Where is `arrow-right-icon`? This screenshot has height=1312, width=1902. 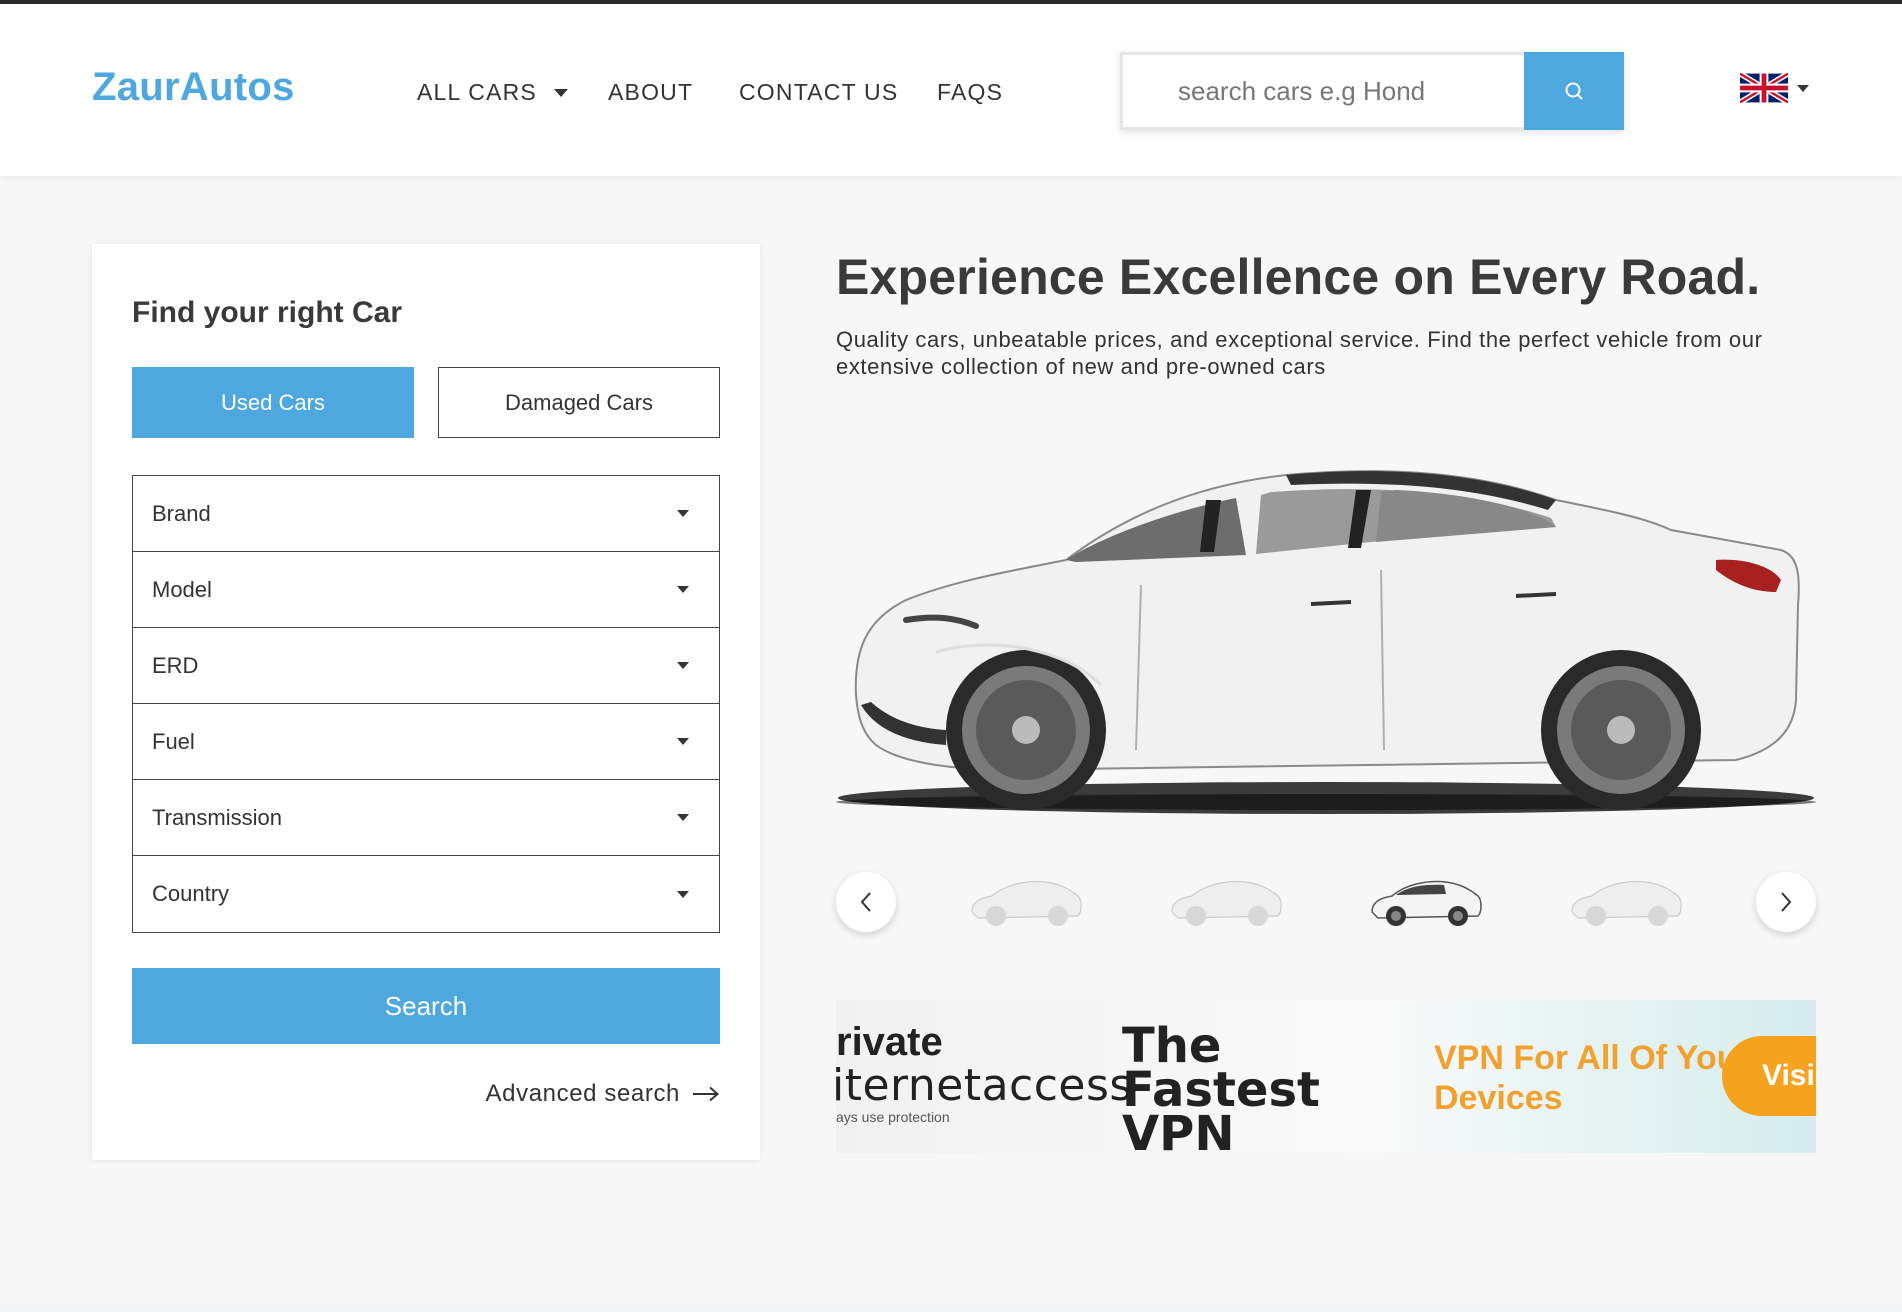 arrow-right-icon is located at coordinates (706, 1094).